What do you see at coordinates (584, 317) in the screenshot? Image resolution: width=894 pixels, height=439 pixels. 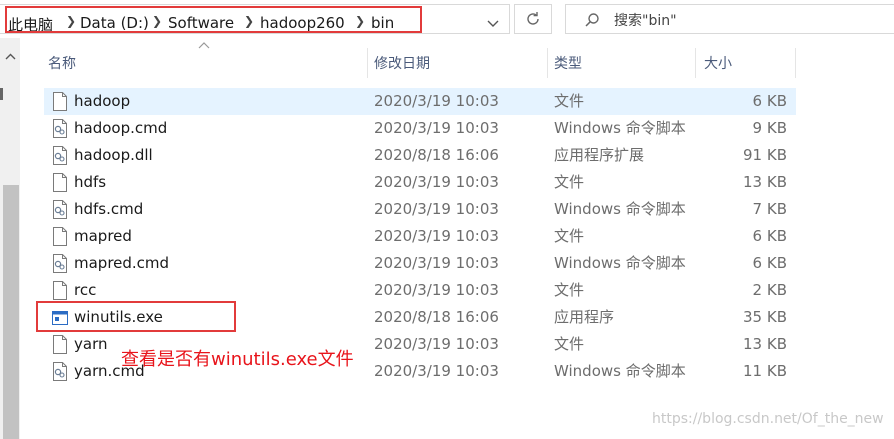 I see `file-type: 应用程序` at bounding box center [584, 317].